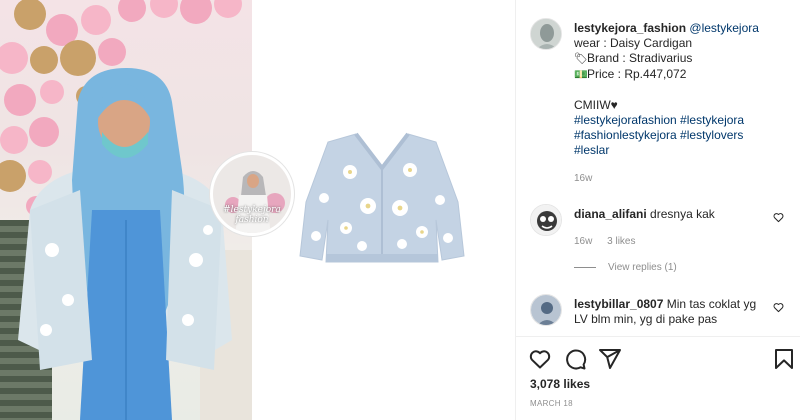 The image size is (800, 420). I want to click on post-date: MARCH 18, so click(551, 403).